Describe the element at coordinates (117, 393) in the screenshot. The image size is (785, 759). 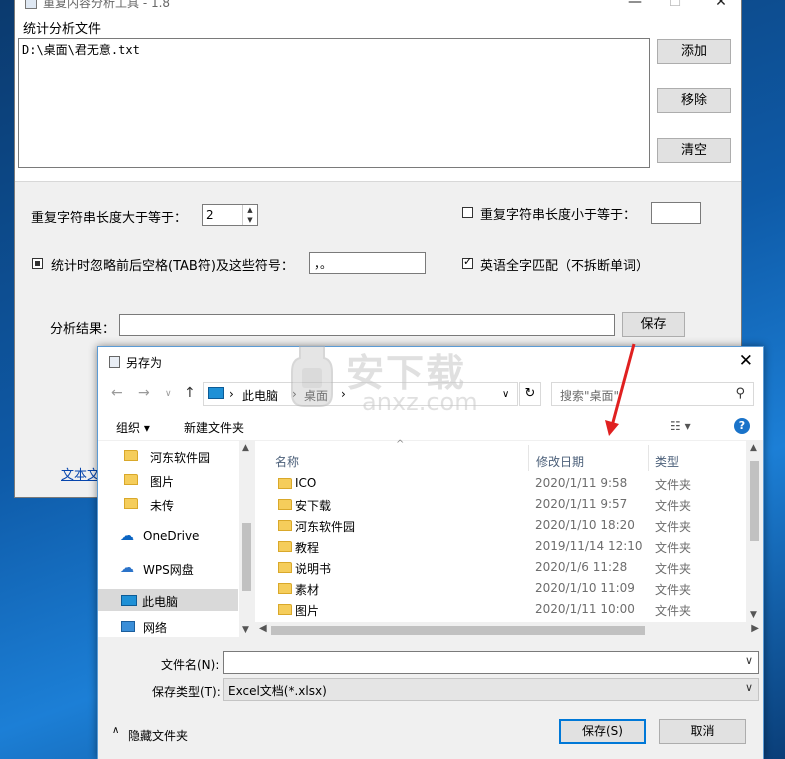
I see `back-arrow-icon: ←` at that location.